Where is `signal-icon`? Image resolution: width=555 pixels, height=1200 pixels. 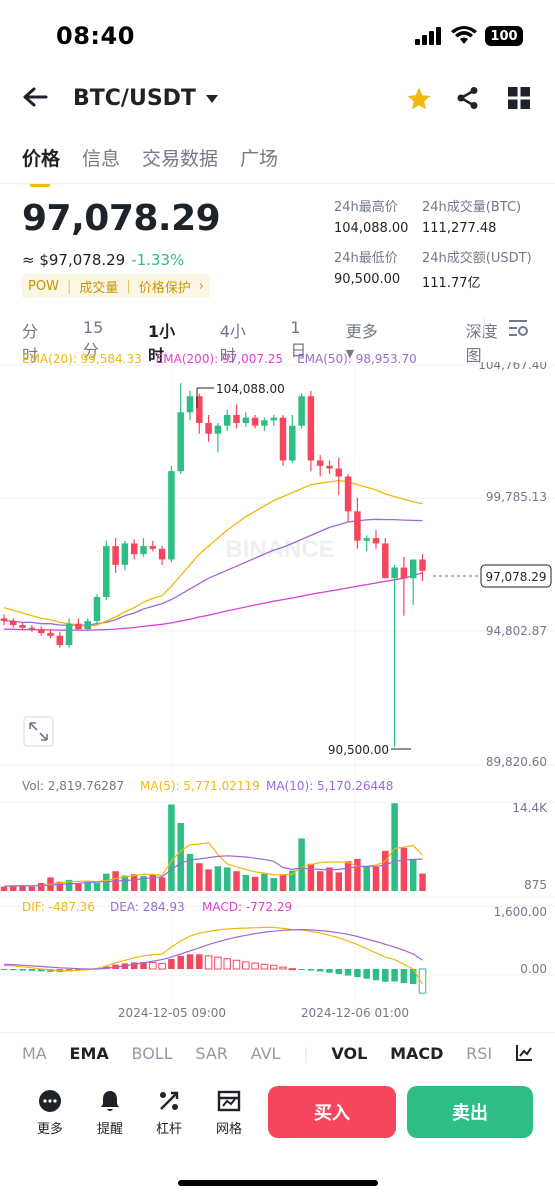 signal-icon is located at coordinates (428, 36).